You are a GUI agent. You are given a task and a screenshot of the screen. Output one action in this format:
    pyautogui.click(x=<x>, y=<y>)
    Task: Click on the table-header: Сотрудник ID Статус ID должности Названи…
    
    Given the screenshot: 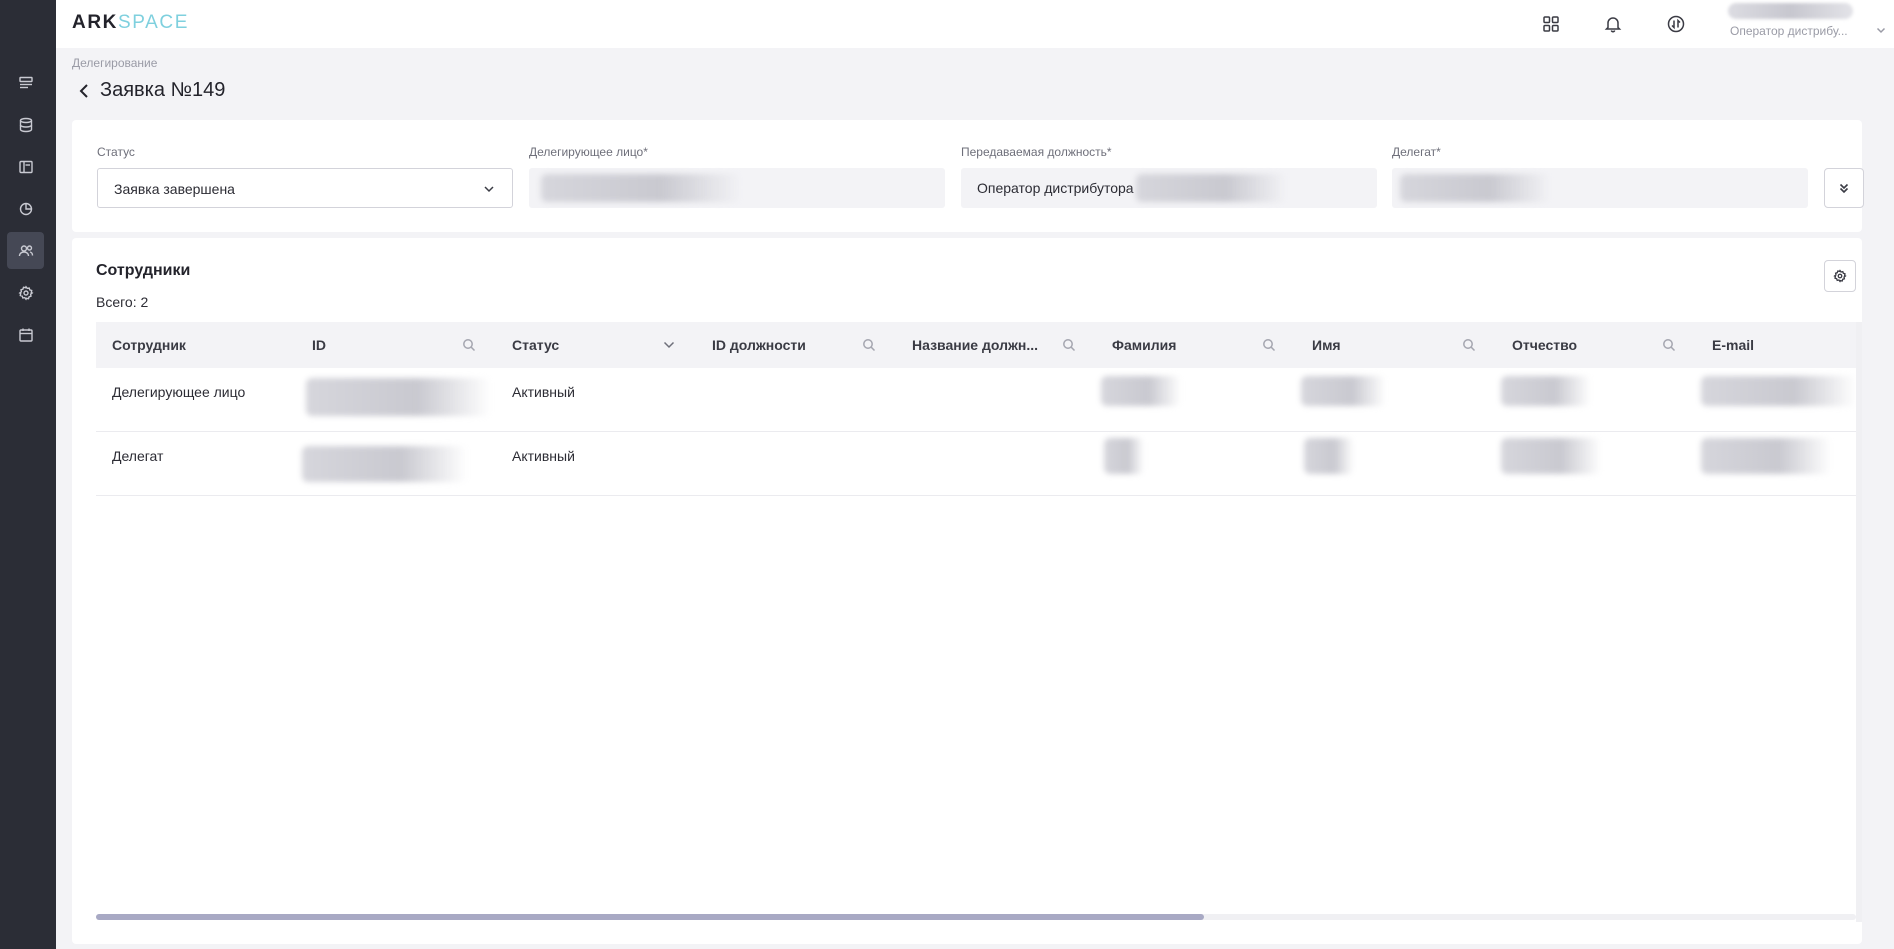 What is the action you would take?
    pyautogui.click(x=976, y=345)
    